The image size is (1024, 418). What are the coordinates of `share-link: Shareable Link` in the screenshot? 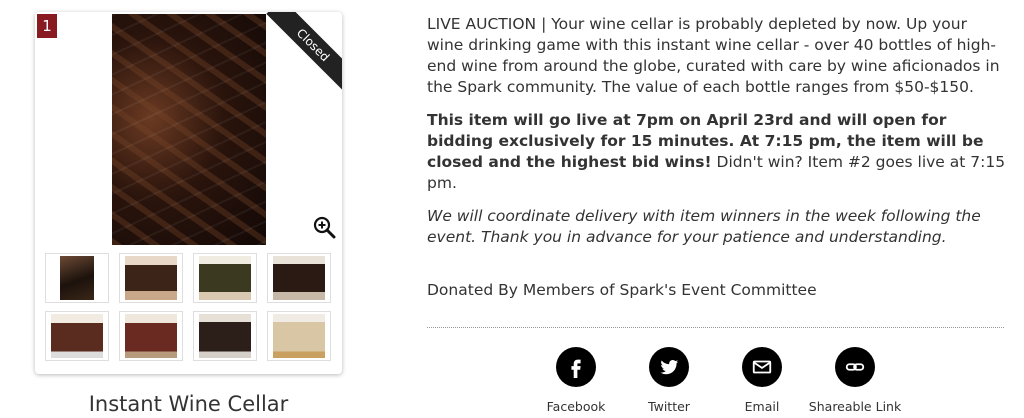 It's located at (855, 381).